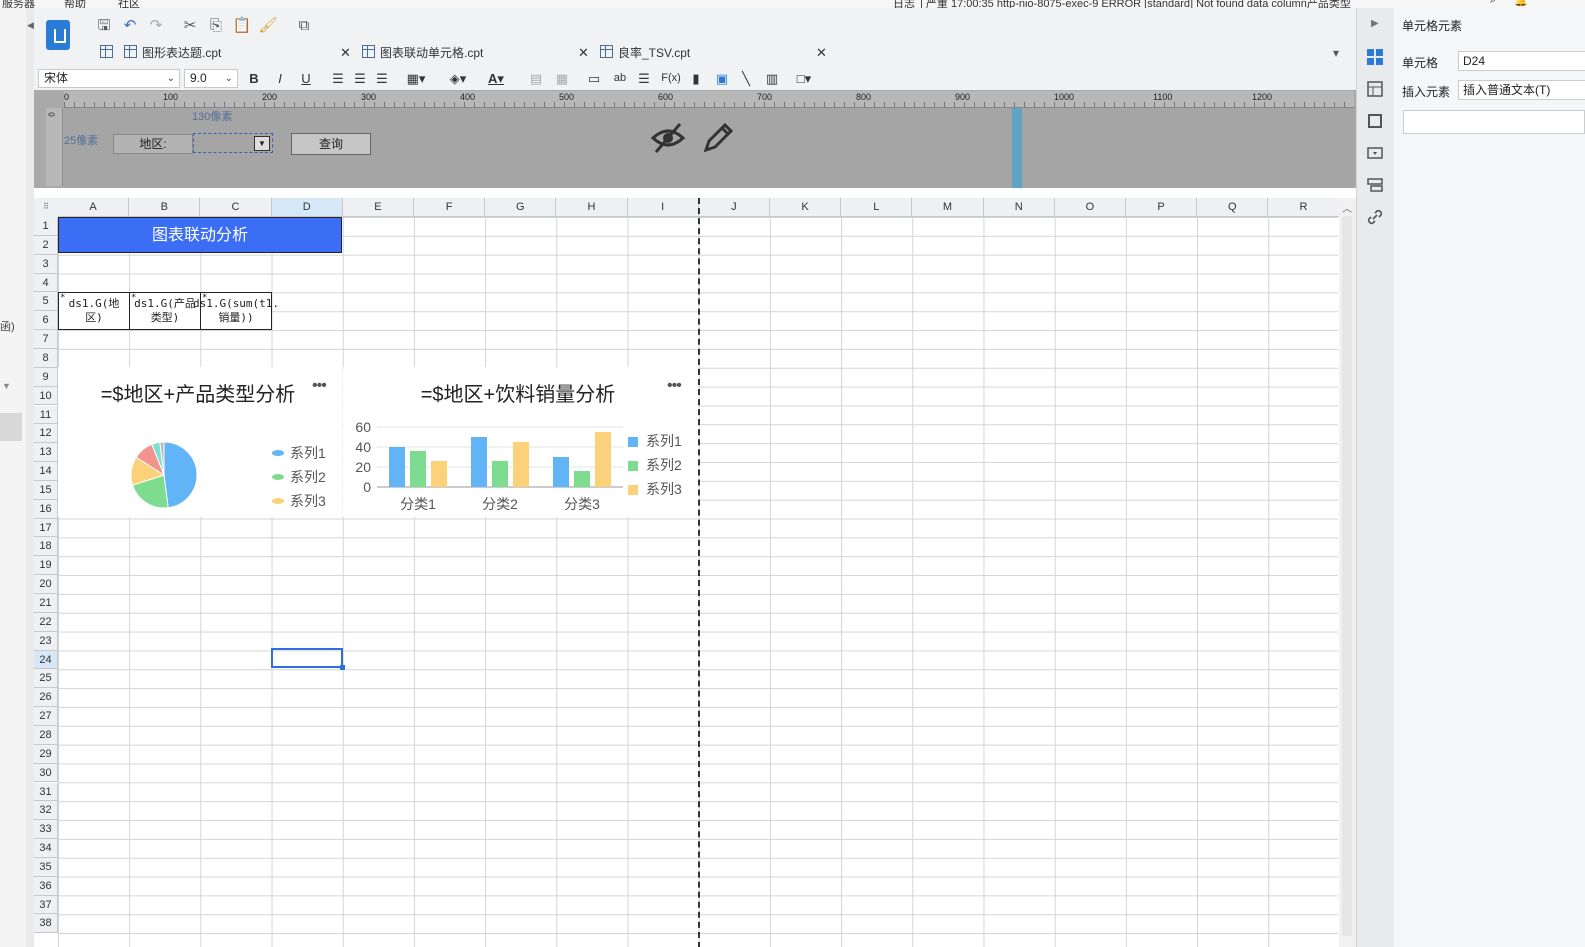  What do you see at coordinates (378, 207) in the screenshot?
I see `column-header-e: E` at bounding box center [378, 207].